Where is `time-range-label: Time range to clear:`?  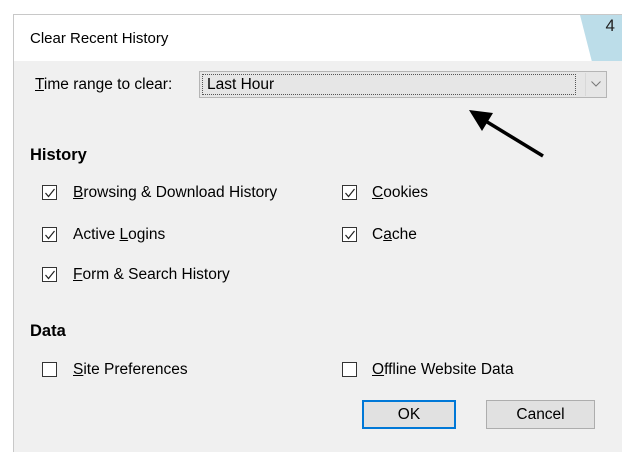 time-range-label: Time range to clear: is located at coordinates (103, 85).